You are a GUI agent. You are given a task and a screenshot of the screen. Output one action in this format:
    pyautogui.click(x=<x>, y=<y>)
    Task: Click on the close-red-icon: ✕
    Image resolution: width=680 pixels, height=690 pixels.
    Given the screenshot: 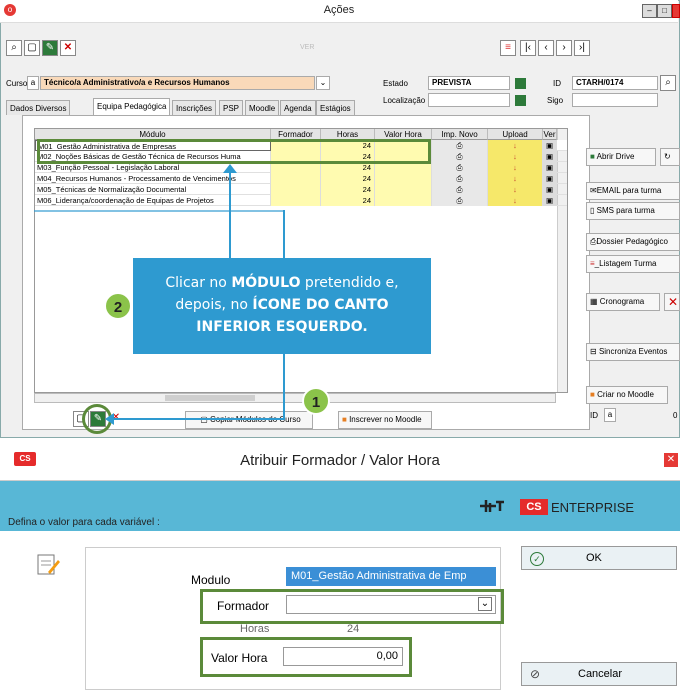 What is the action you would take?
    pyautogui.click(x=673, y=302)
    